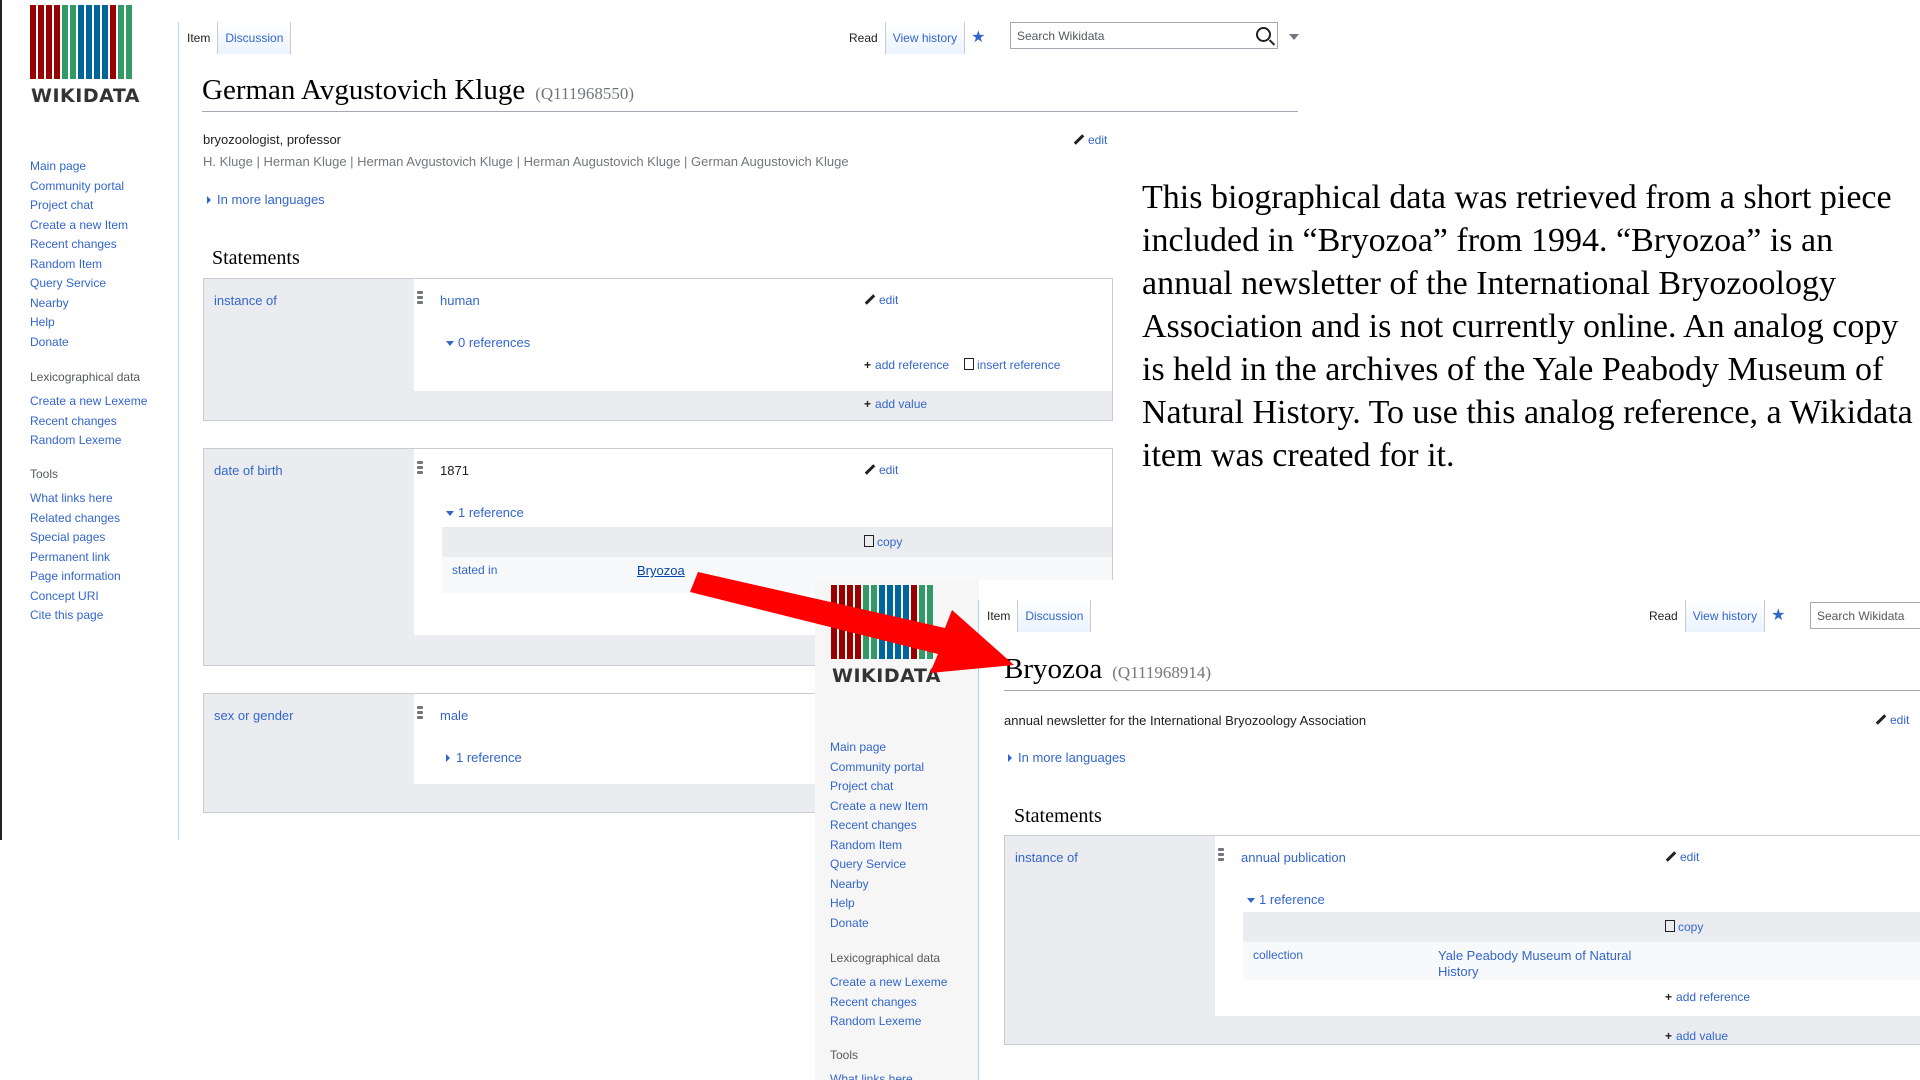 This screenshot has height=1080, width=1920. I want to click on tab-item: Item, so click(199, 38).